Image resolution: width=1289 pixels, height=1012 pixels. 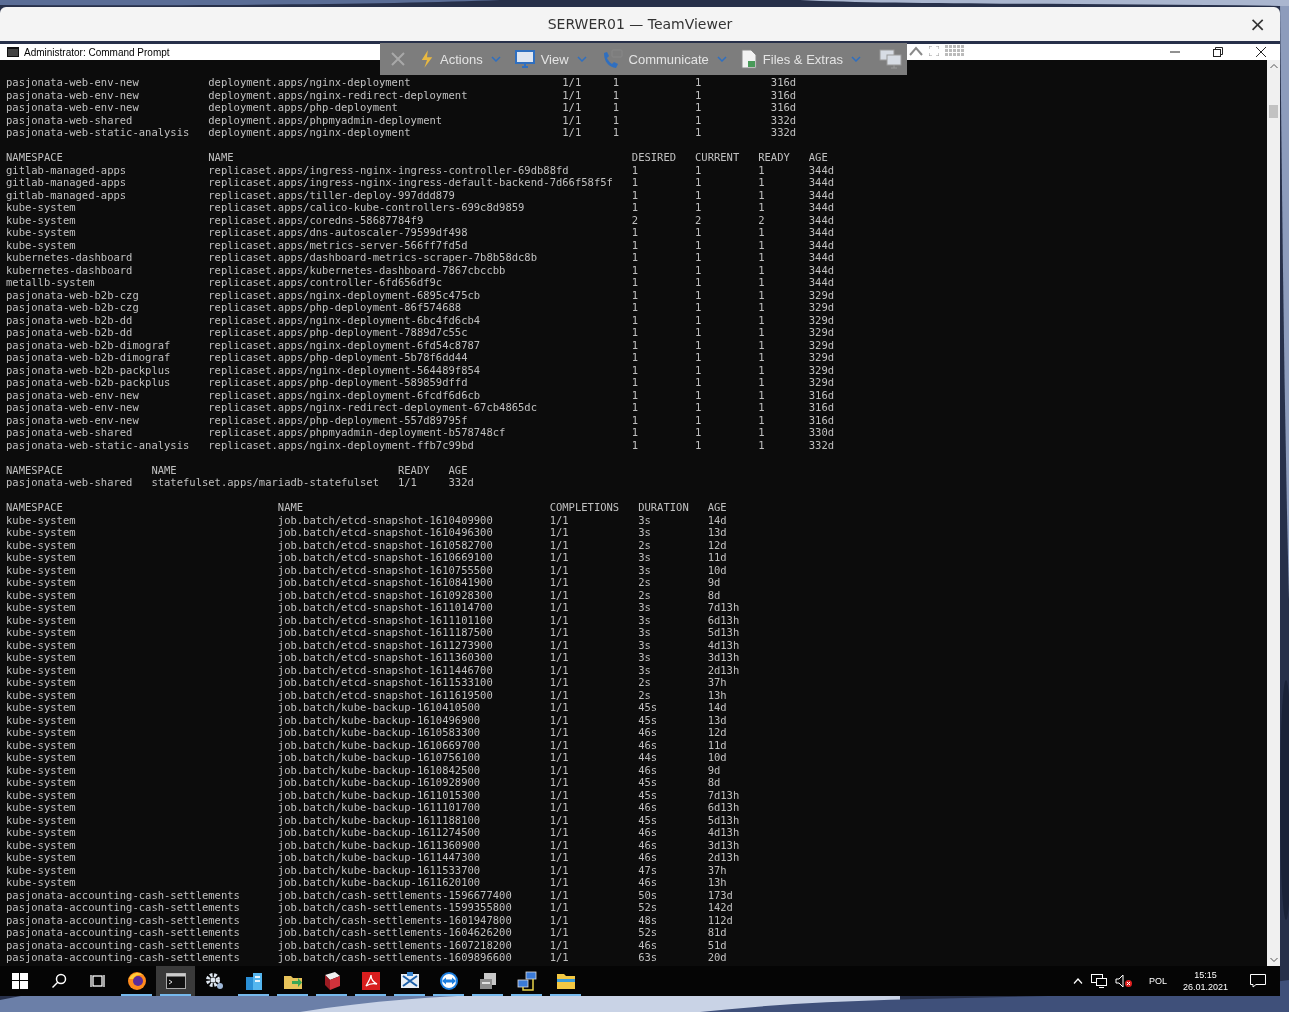 What do you see at coordinates (310, 82) in the screenshot?
I see `table-cell-text: deployment.apps/nginx-deployment` at bounding box center [310, 82].